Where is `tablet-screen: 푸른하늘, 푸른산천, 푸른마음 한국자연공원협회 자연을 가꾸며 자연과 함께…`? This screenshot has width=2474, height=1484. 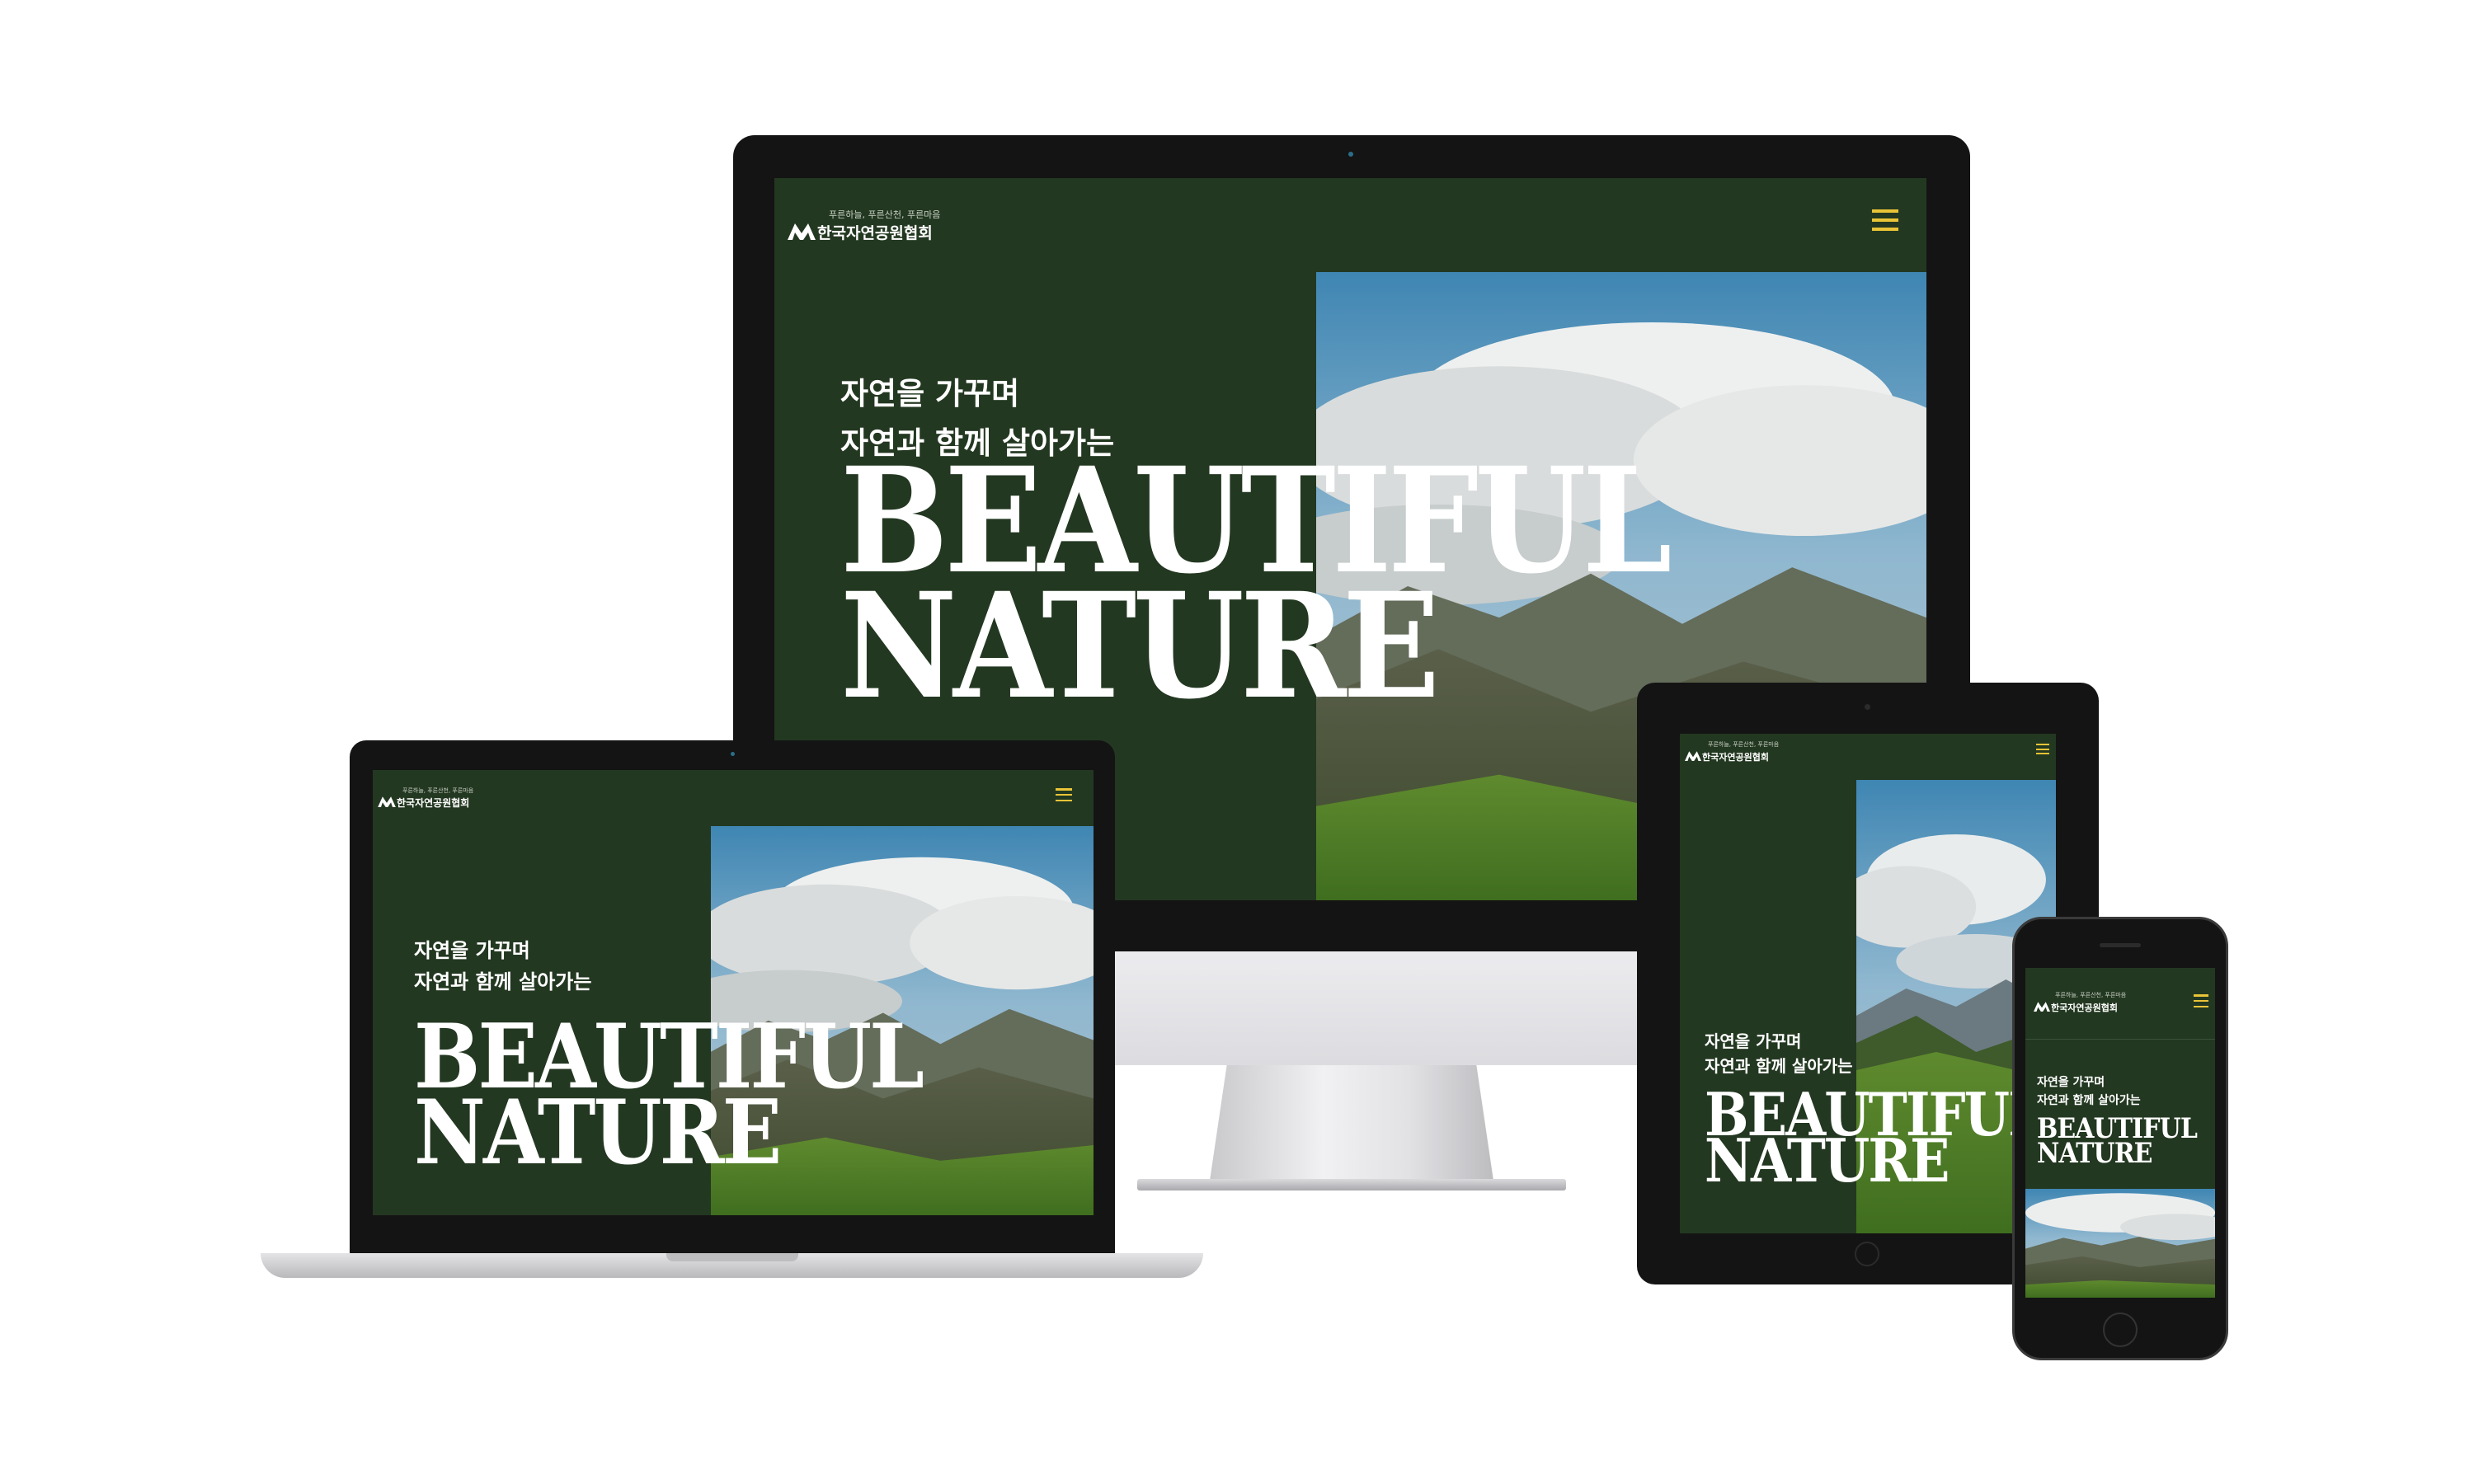 tablet-screen: 푸른하늘, 푸른산천, 푸른마음 한국자연공원협회 자연을 가꾸며 자연과 함께… is located at coordinates (1868, 983).